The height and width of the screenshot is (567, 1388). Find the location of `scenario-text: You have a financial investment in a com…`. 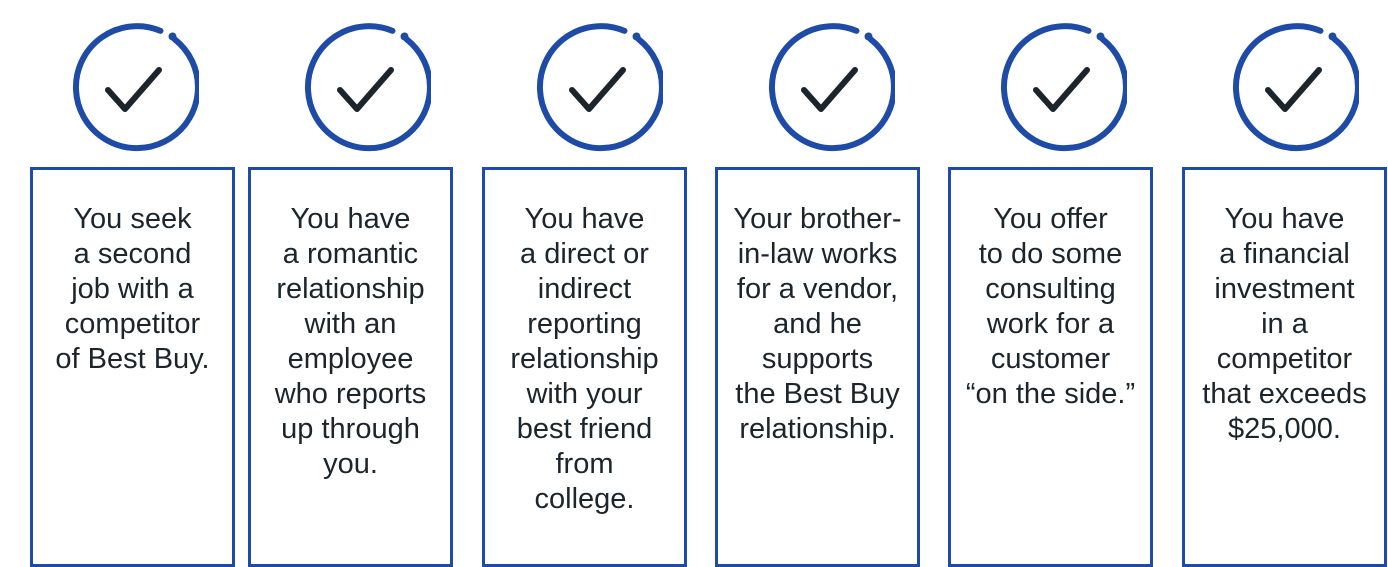

scenario-text: You have a financial investment in a com… is located at coordinates (1284, 324).